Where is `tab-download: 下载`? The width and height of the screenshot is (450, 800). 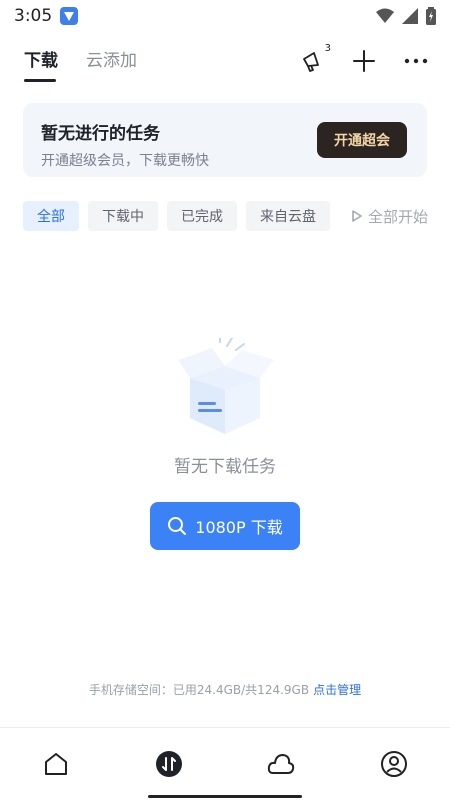
tab-download: 下载 is located at coordinates (41, 63).